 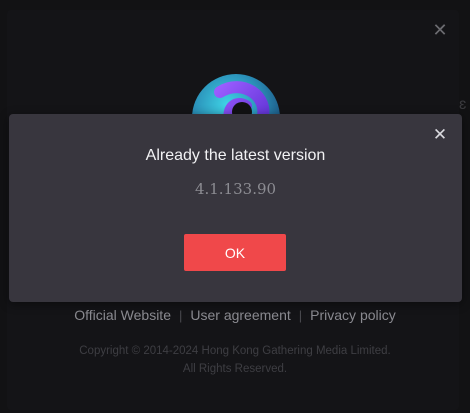 What do you see at coordinates (235, 252) in the screenshot?
I see `ok-button: OK` at bounding box center [235, 252].